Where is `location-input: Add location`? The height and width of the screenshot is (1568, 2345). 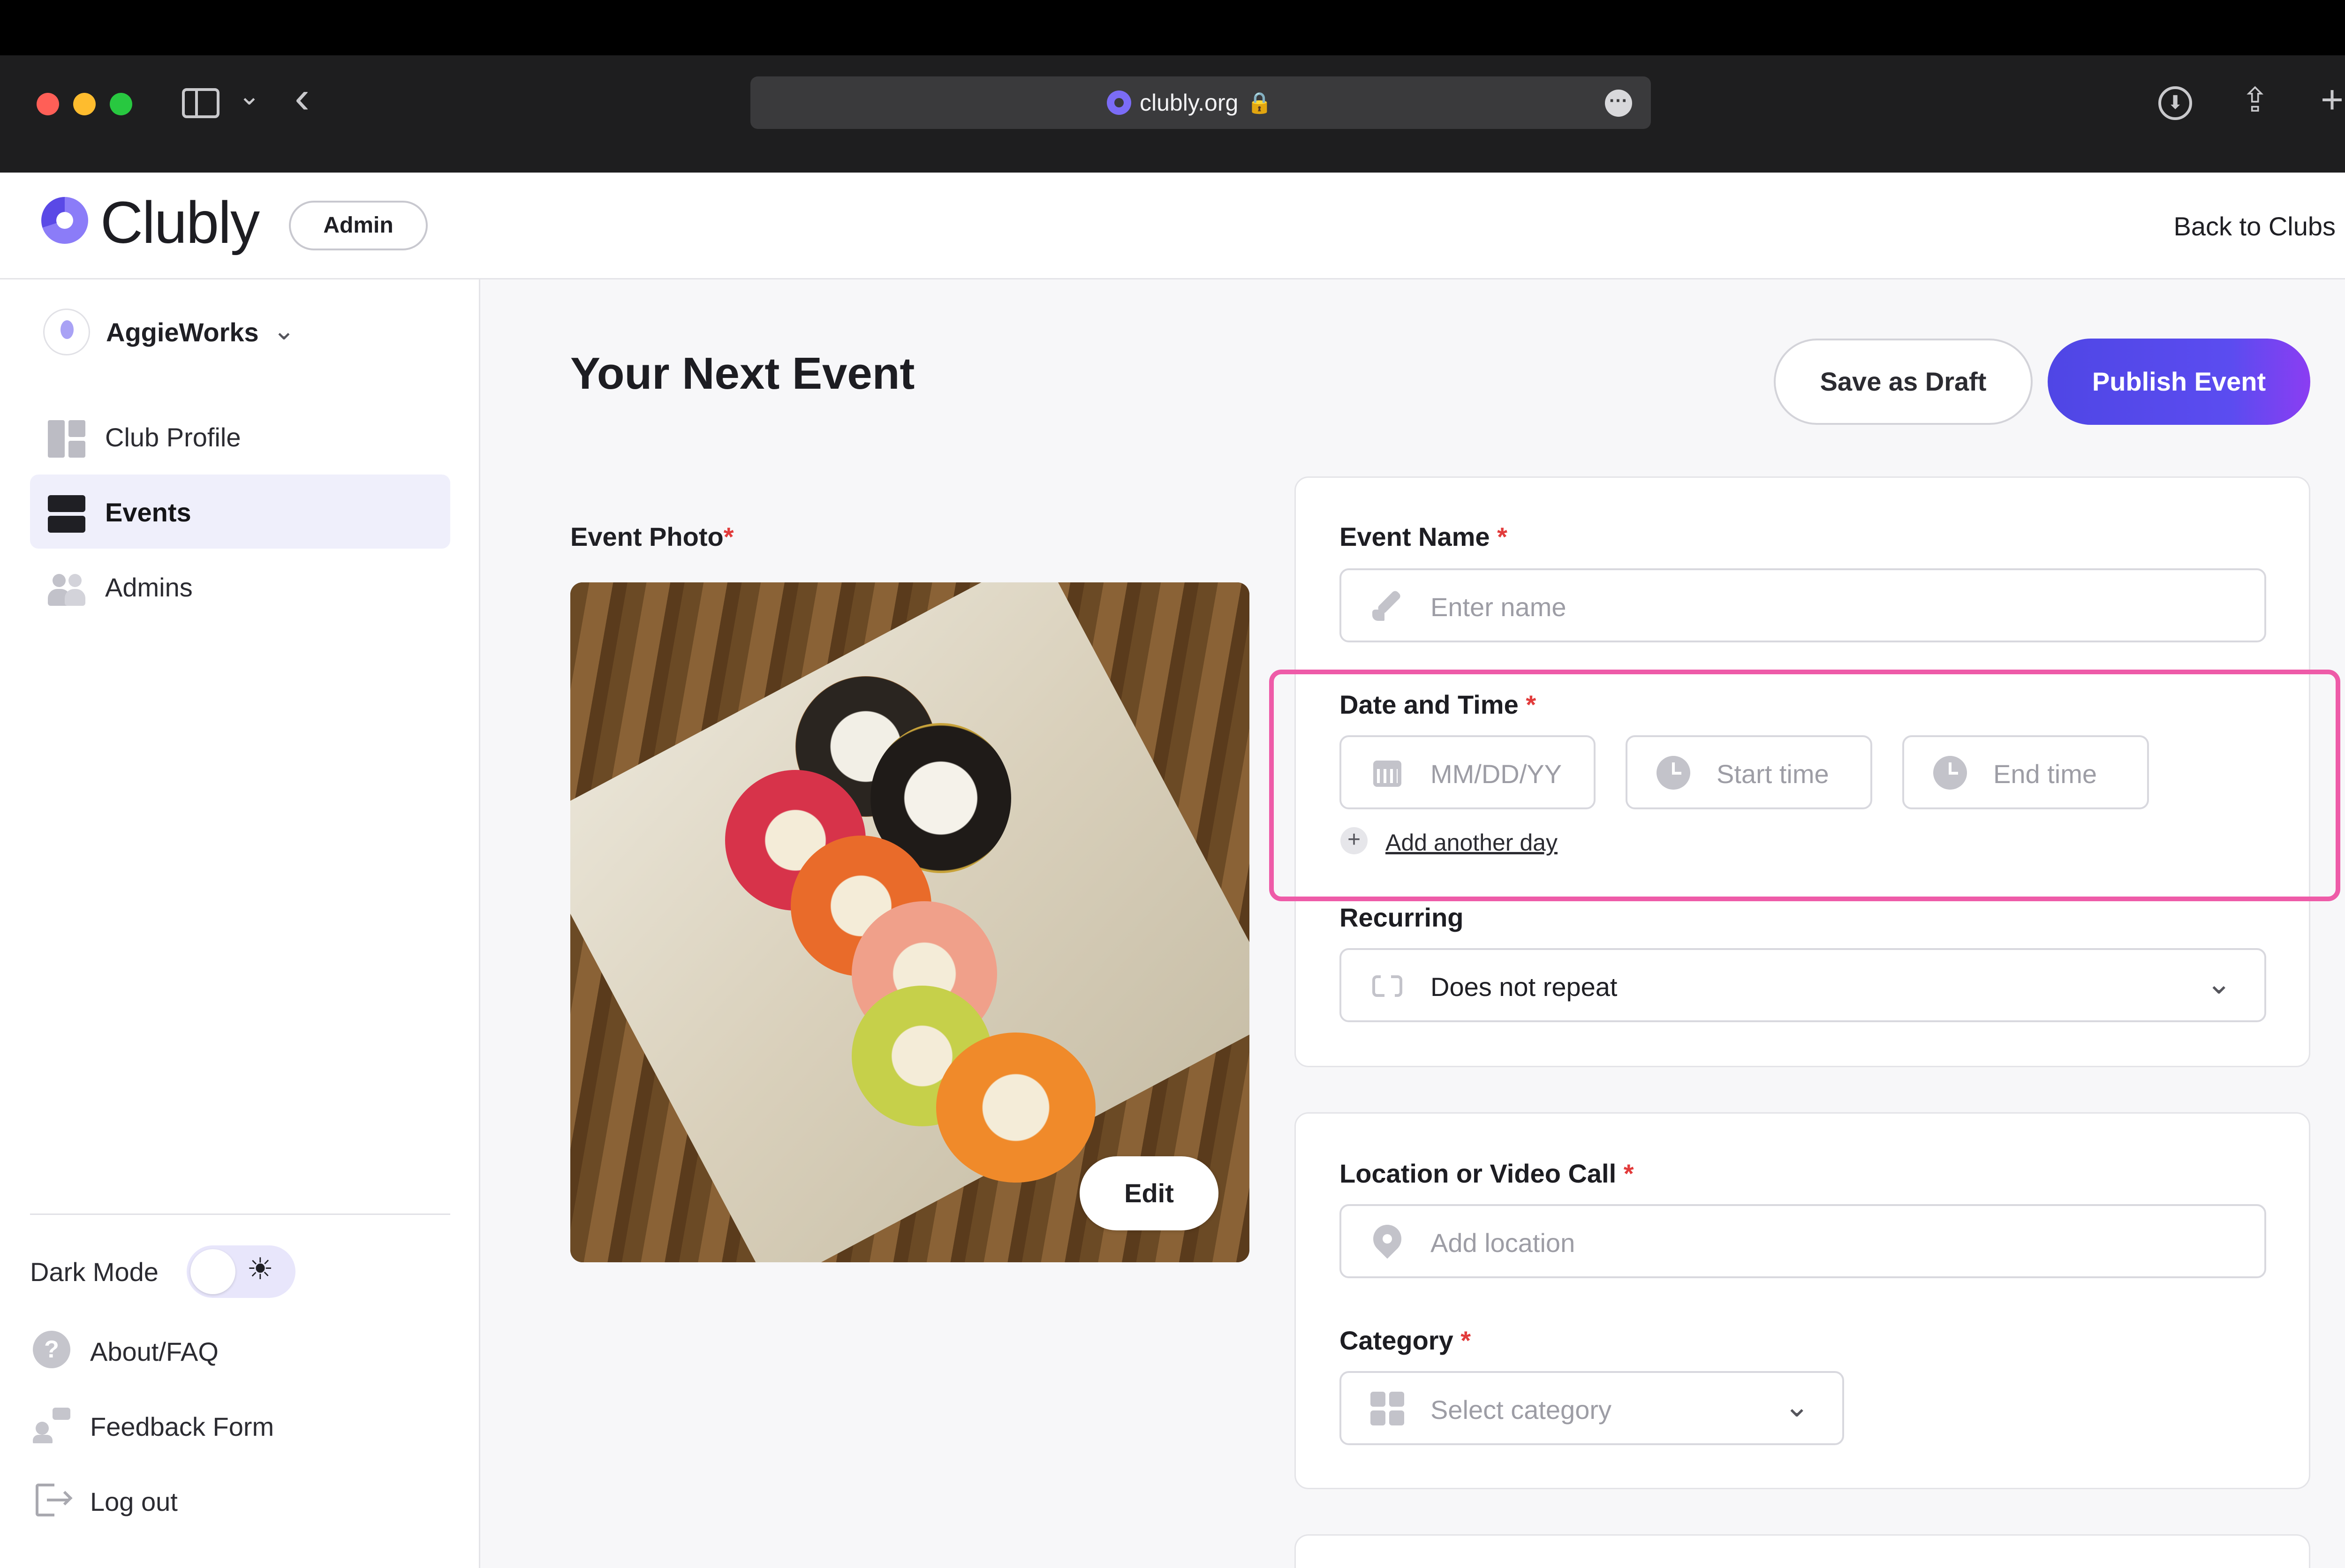 location-input: Add location is located at coordinates (1802, 1241).